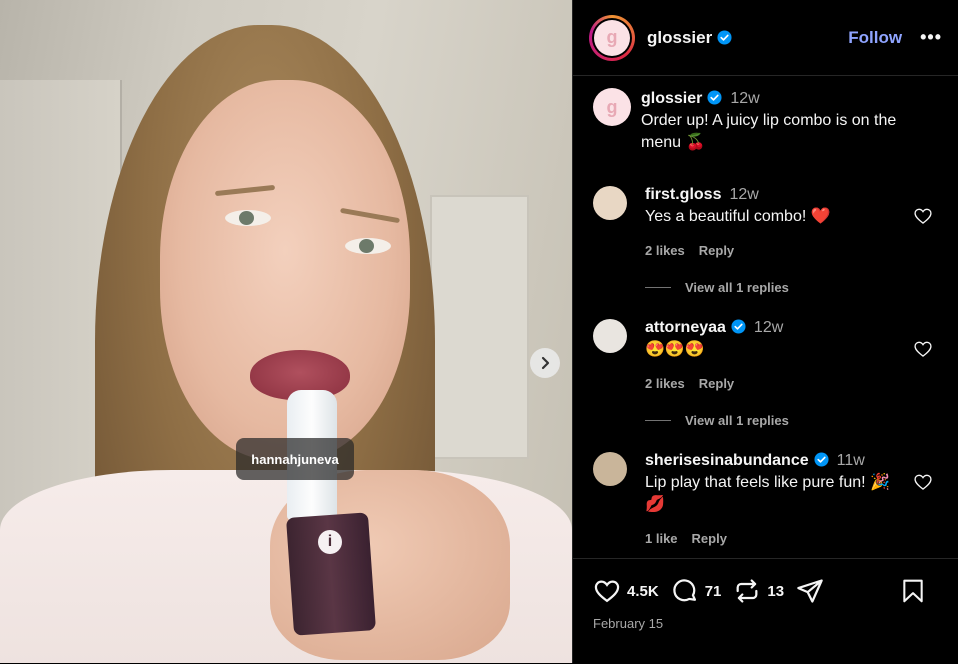 This screenshot has height=664, width=958. I want to click on comment-text: Lip play that feels like pure fun! 🎉💋, so click(767, 493).